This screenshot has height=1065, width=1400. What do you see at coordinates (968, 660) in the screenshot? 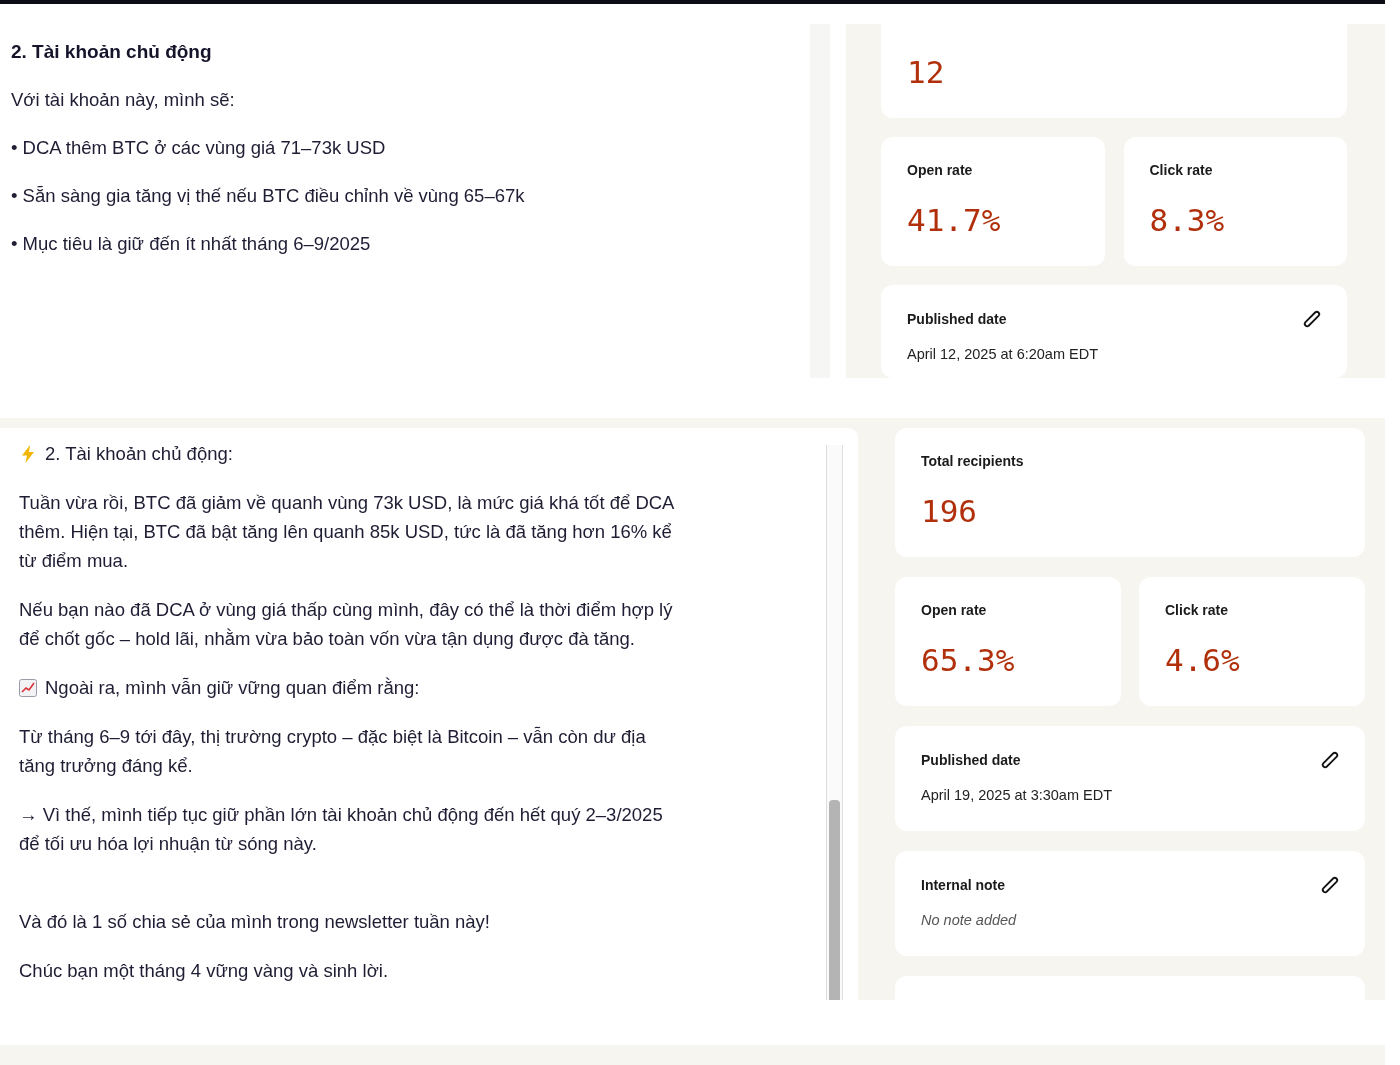
I see `stat-value: 65.3%` at bounding box center [968, 660].